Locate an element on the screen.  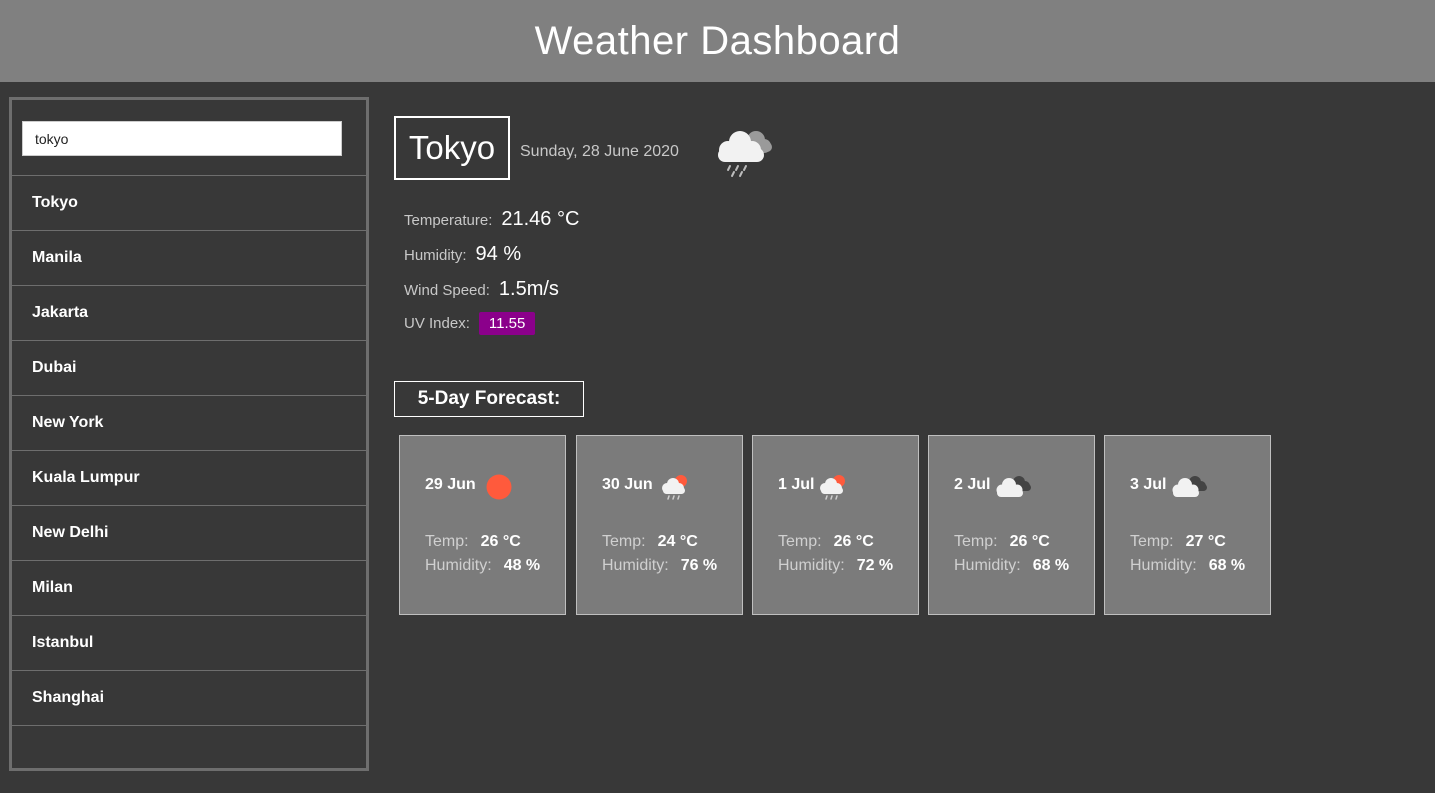
forecast-humidity-value: 76 % is located at coordinates (699, 565).